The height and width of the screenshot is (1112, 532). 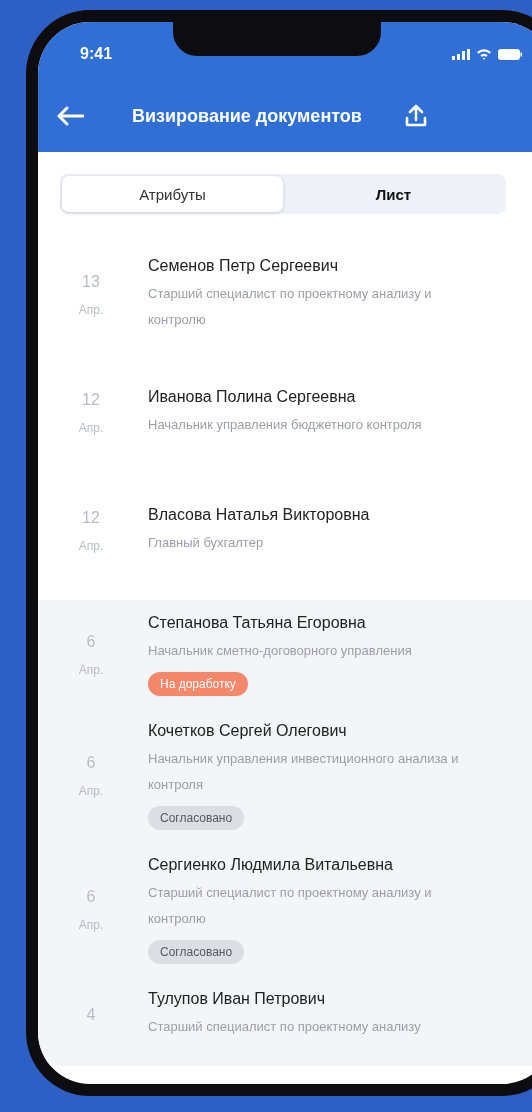 I want to click on date-day: 13, so click(x=91, y=282).